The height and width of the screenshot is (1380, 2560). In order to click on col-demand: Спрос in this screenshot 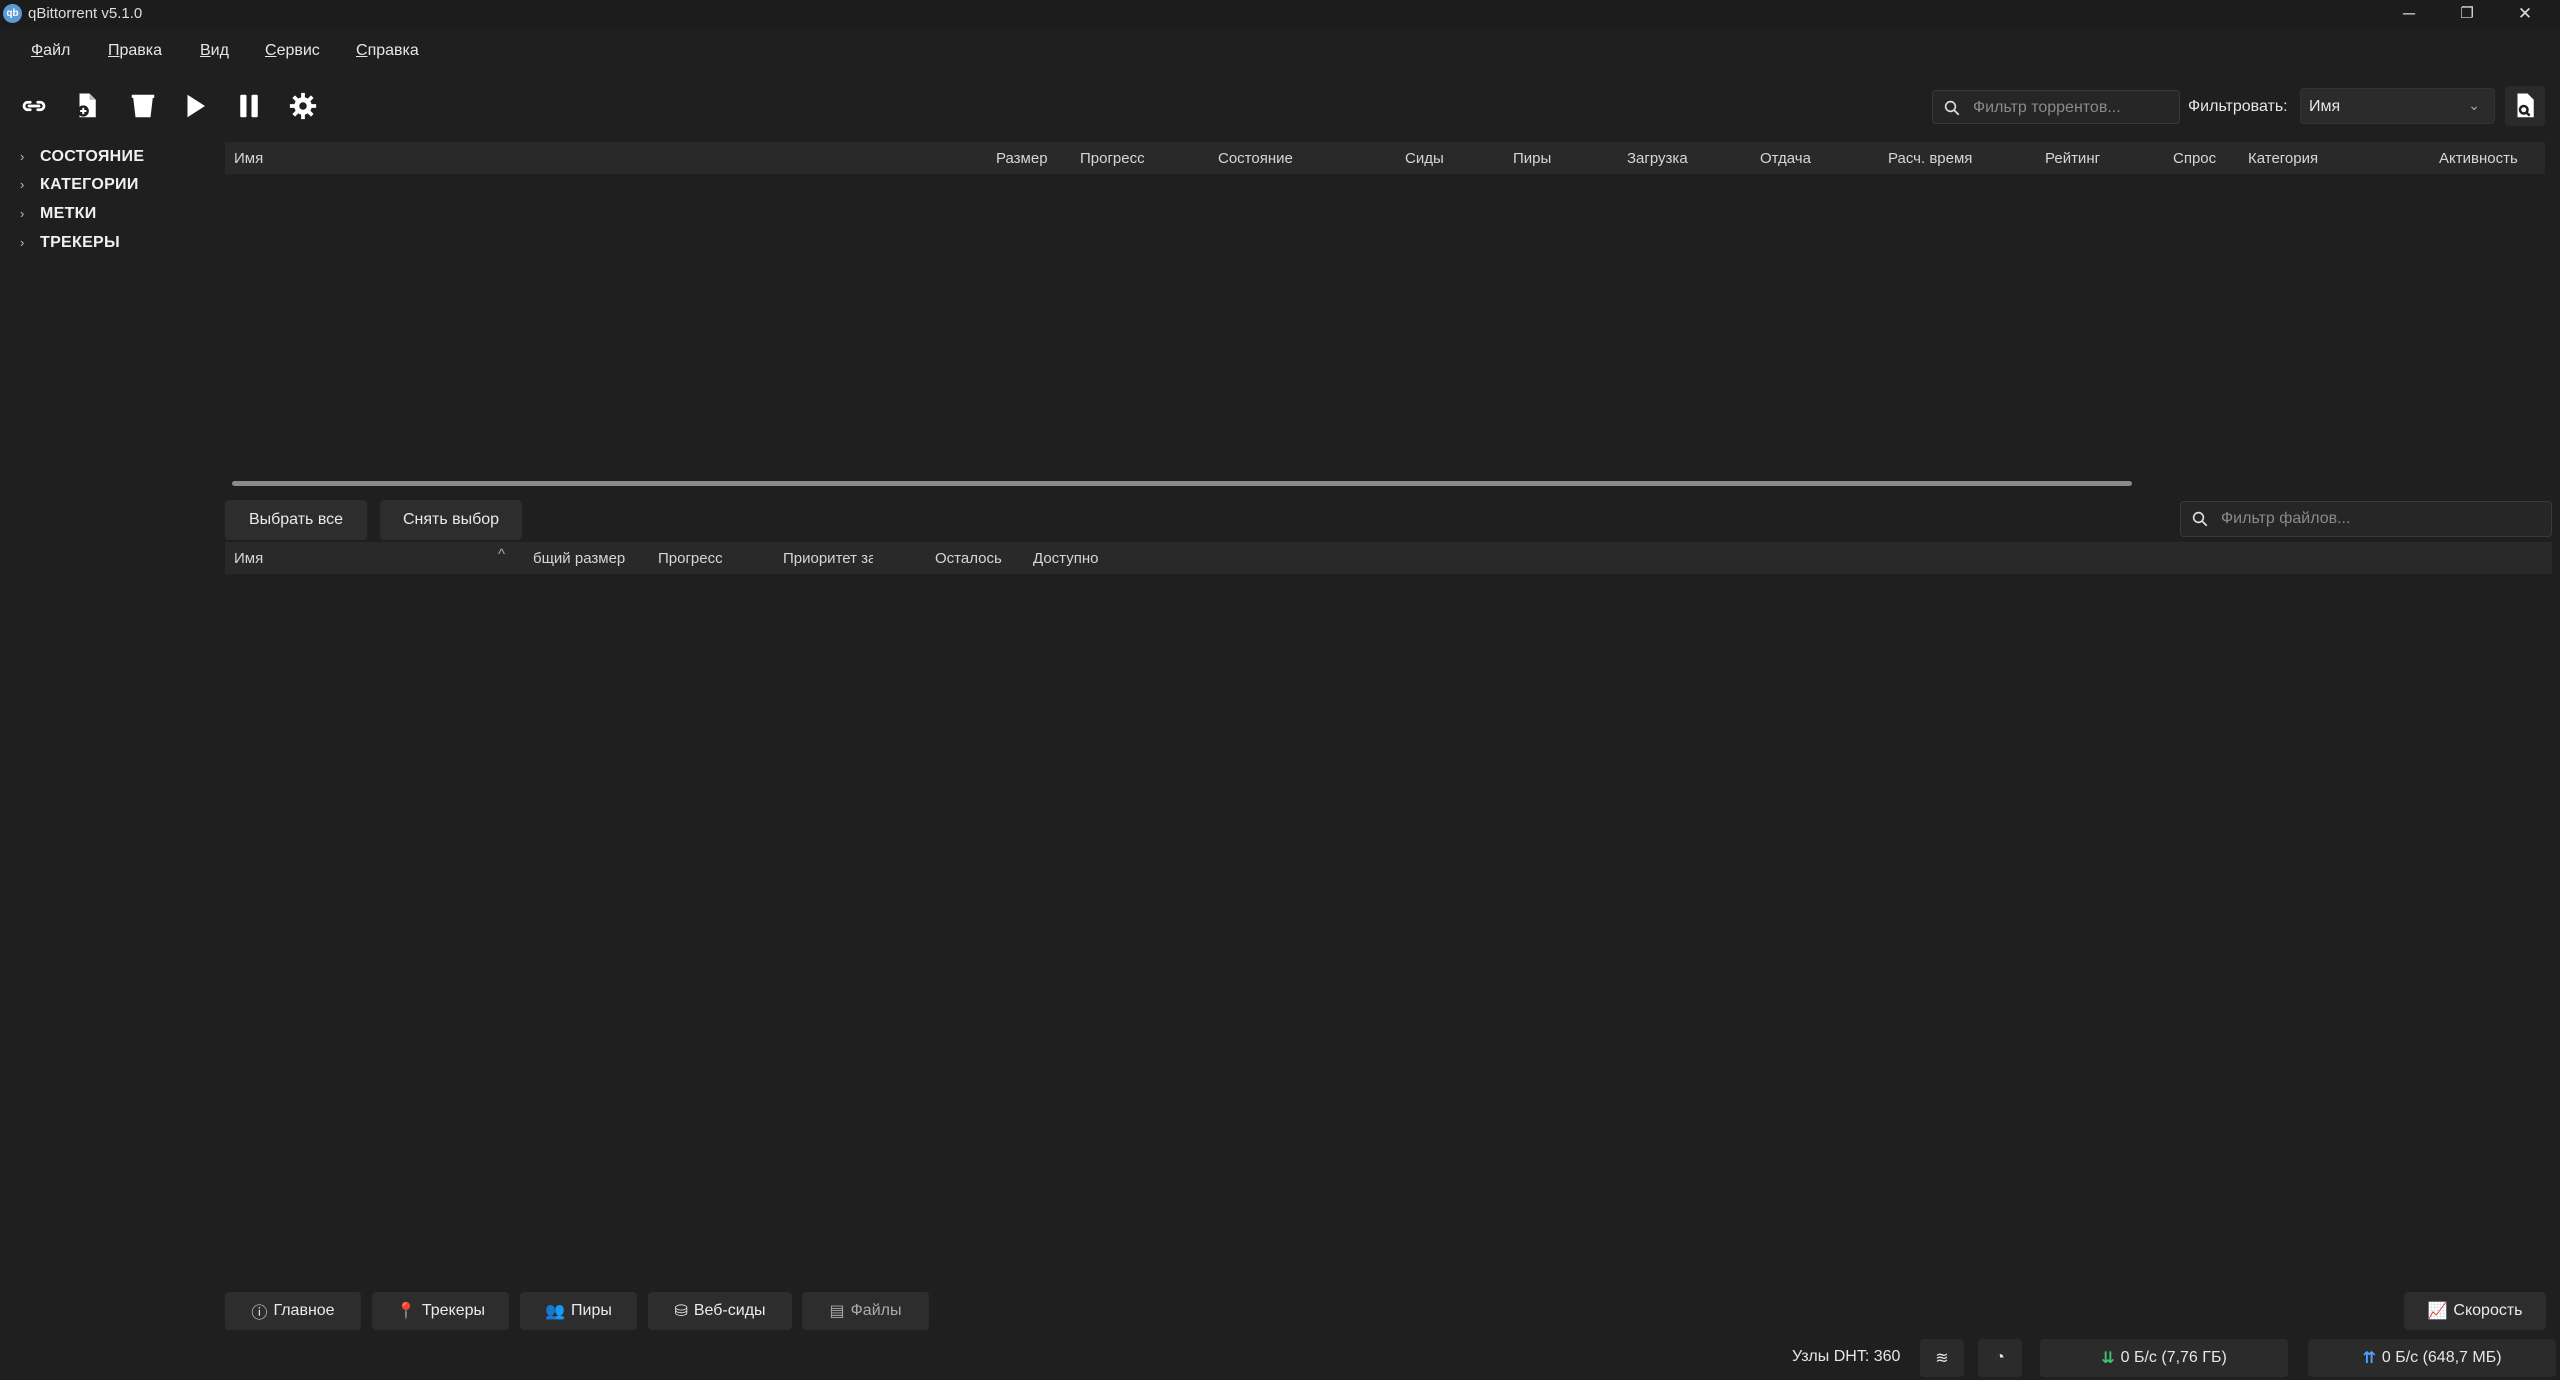, I will do `click(2194, 158)`.